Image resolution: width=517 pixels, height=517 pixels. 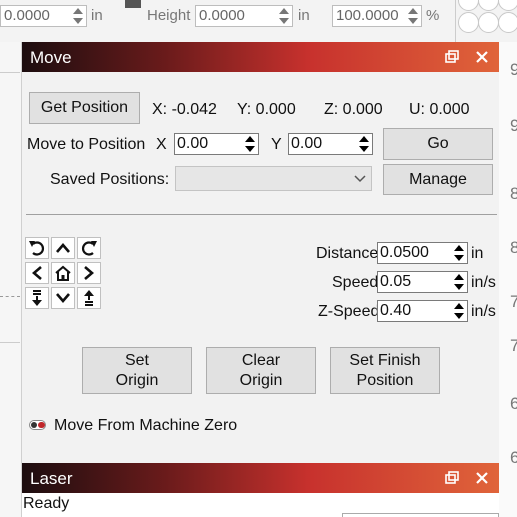 What do you see at coordinates (483, 311) in the screenshot?
I see `z-speed-unit: in/s` at bounding box center [483, 311].